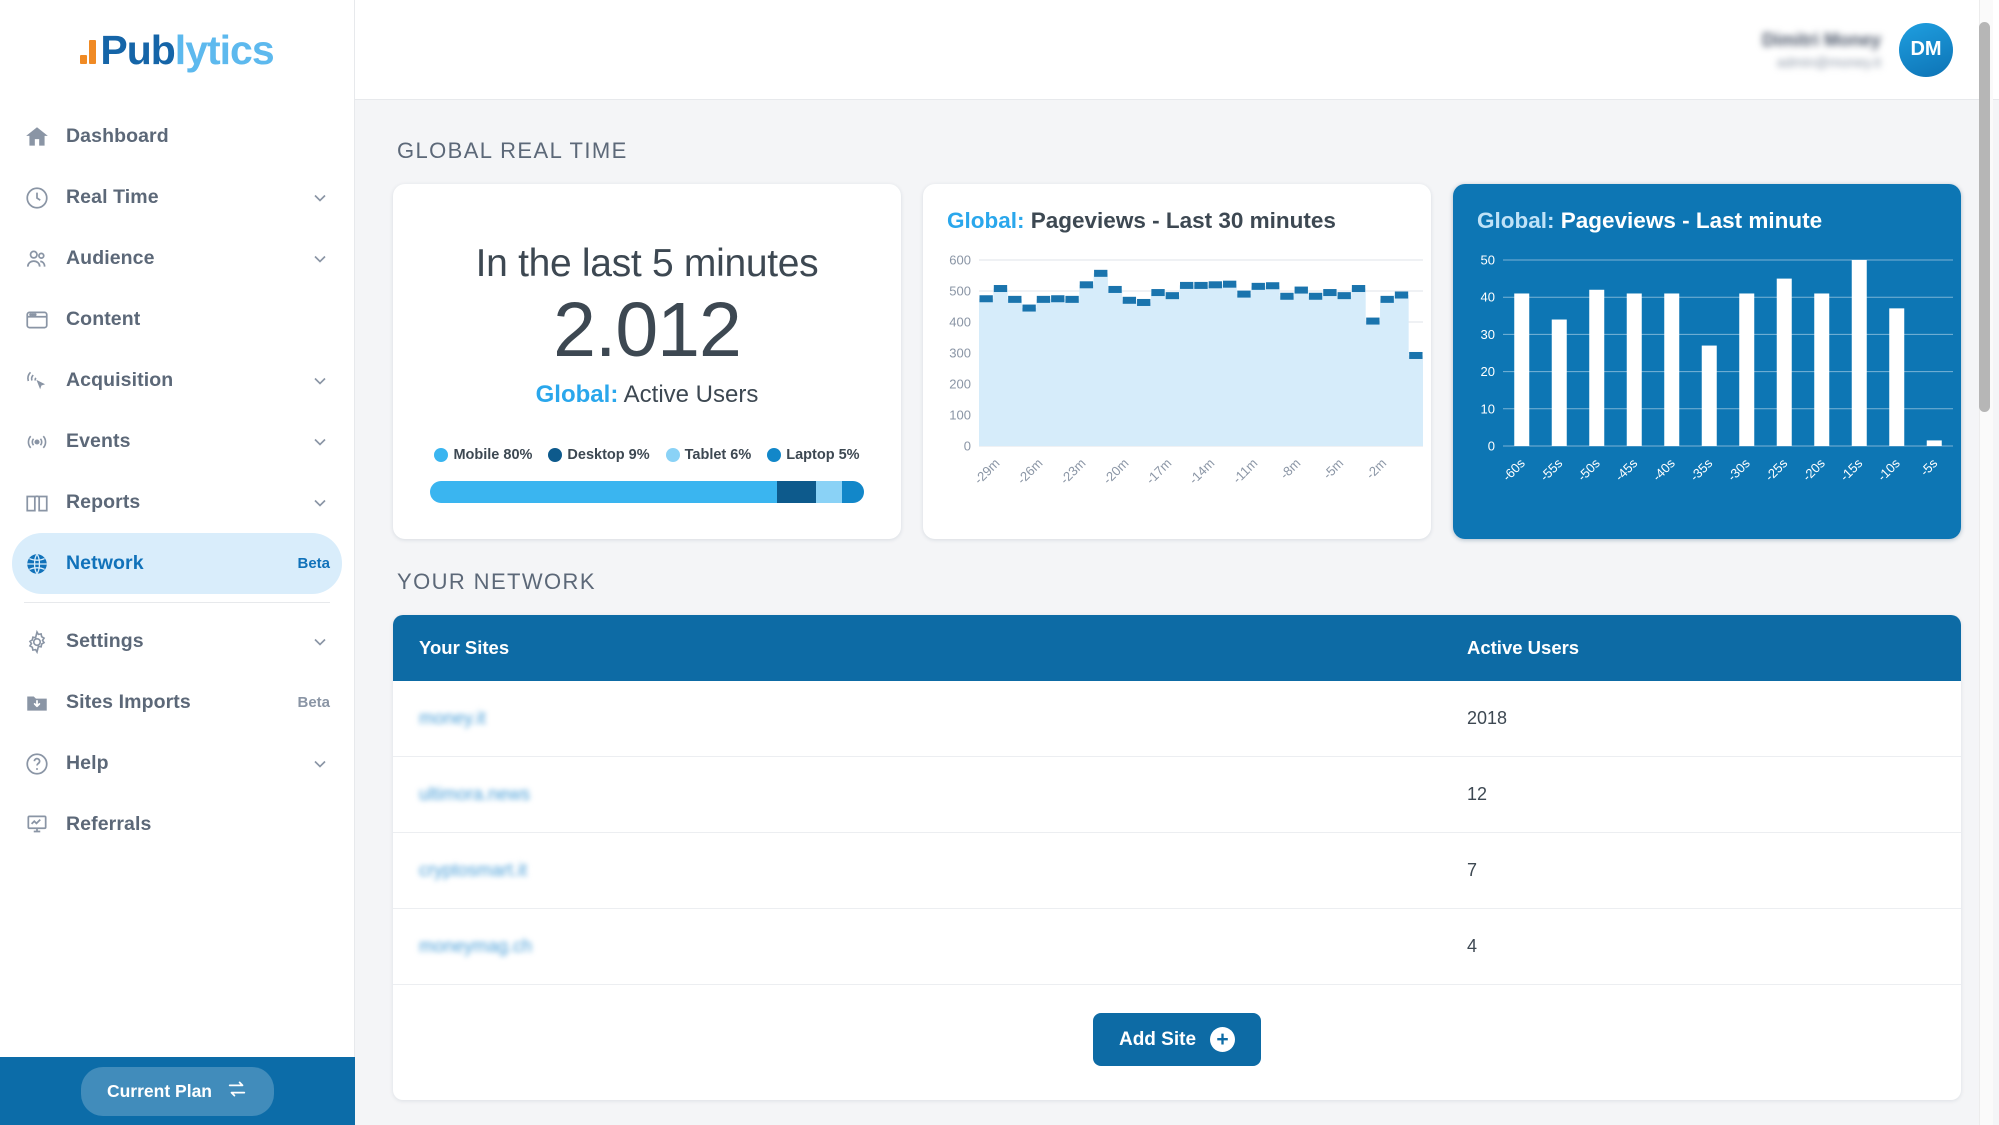 The height and width of the screenshot is (1125, 1999). I want to click on cell-active-users: 4, so click(1701, 946).